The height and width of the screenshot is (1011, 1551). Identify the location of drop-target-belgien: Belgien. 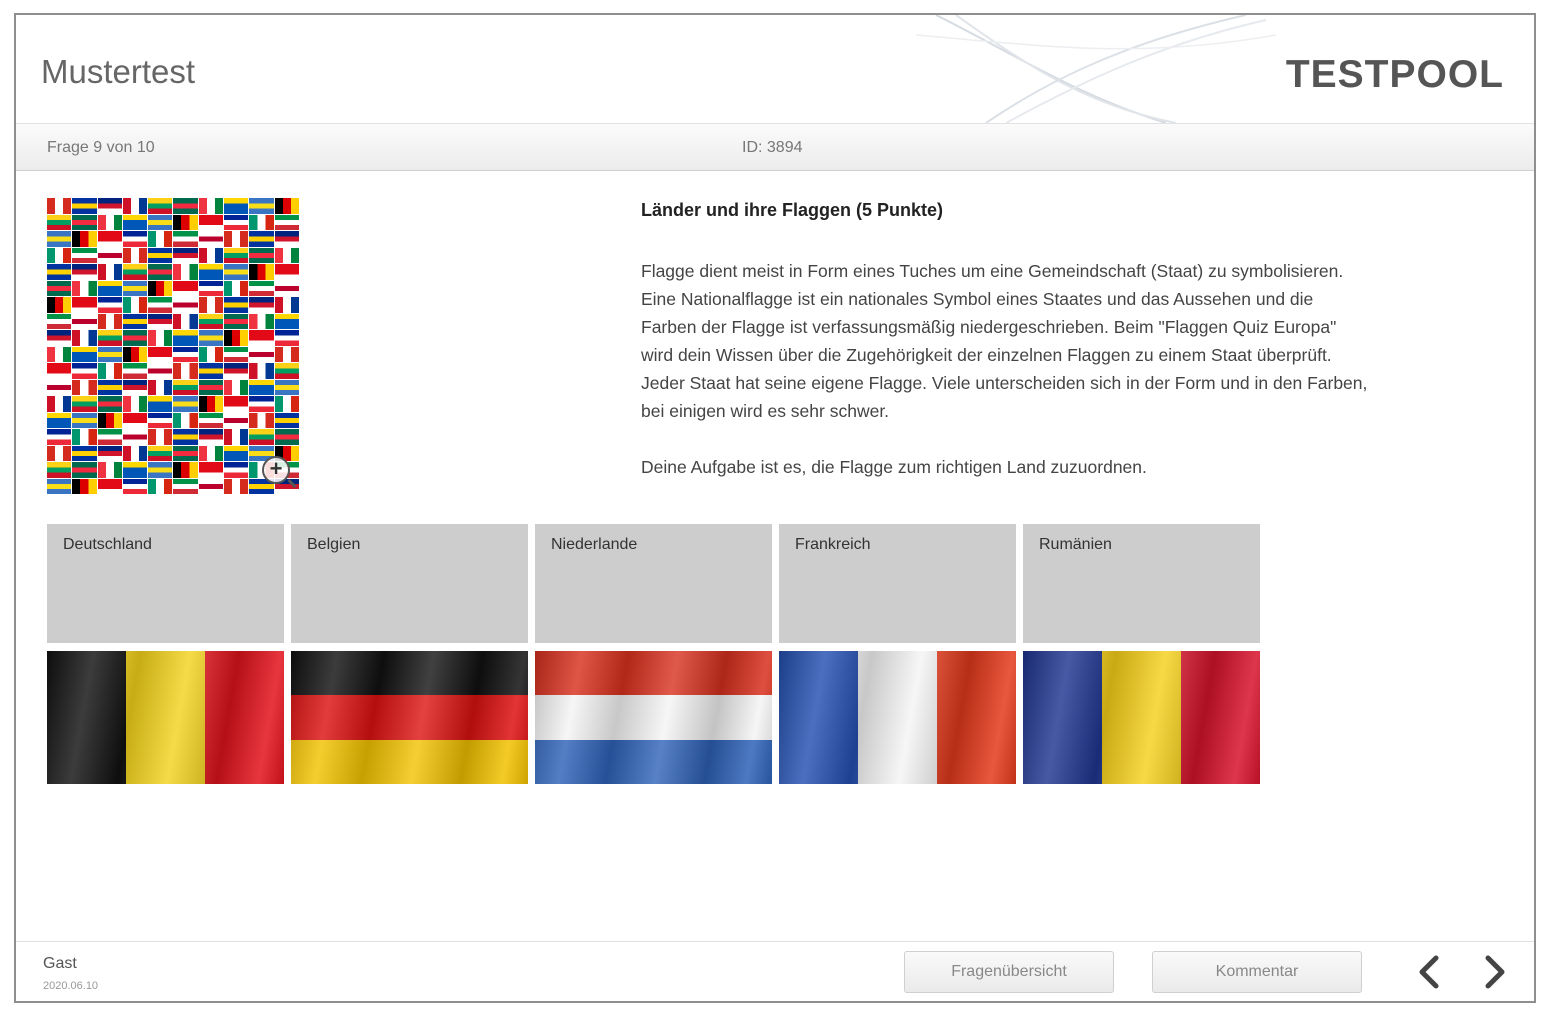
(409, 583).